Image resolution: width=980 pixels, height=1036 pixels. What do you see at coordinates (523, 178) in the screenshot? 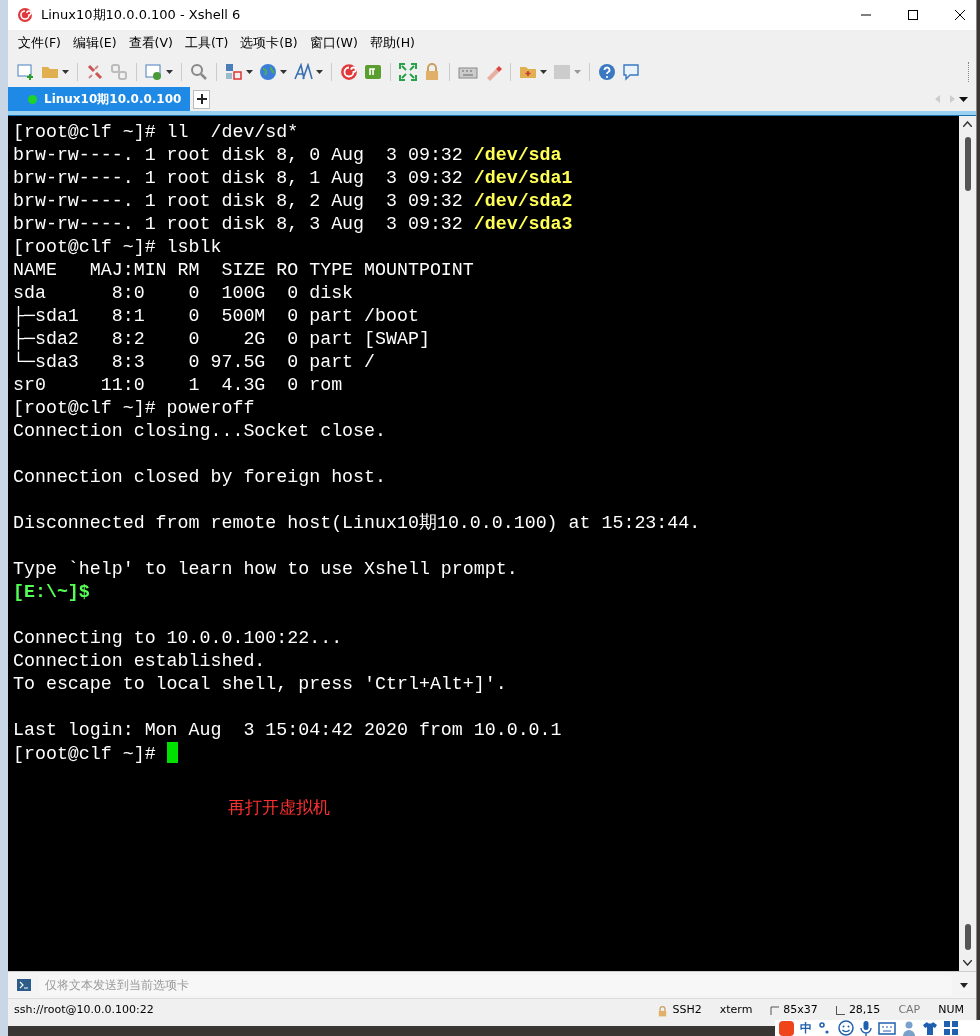
I see `file-path: /dev/sda1` at bounding box center [523, 178].